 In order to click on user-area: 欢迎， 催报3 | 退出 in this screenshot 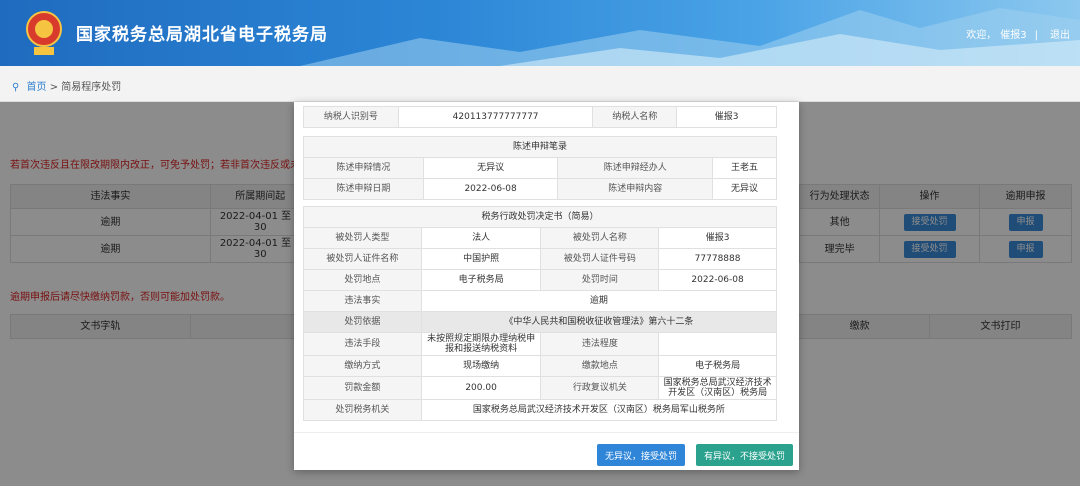, I will do `click(1016, 33)`.